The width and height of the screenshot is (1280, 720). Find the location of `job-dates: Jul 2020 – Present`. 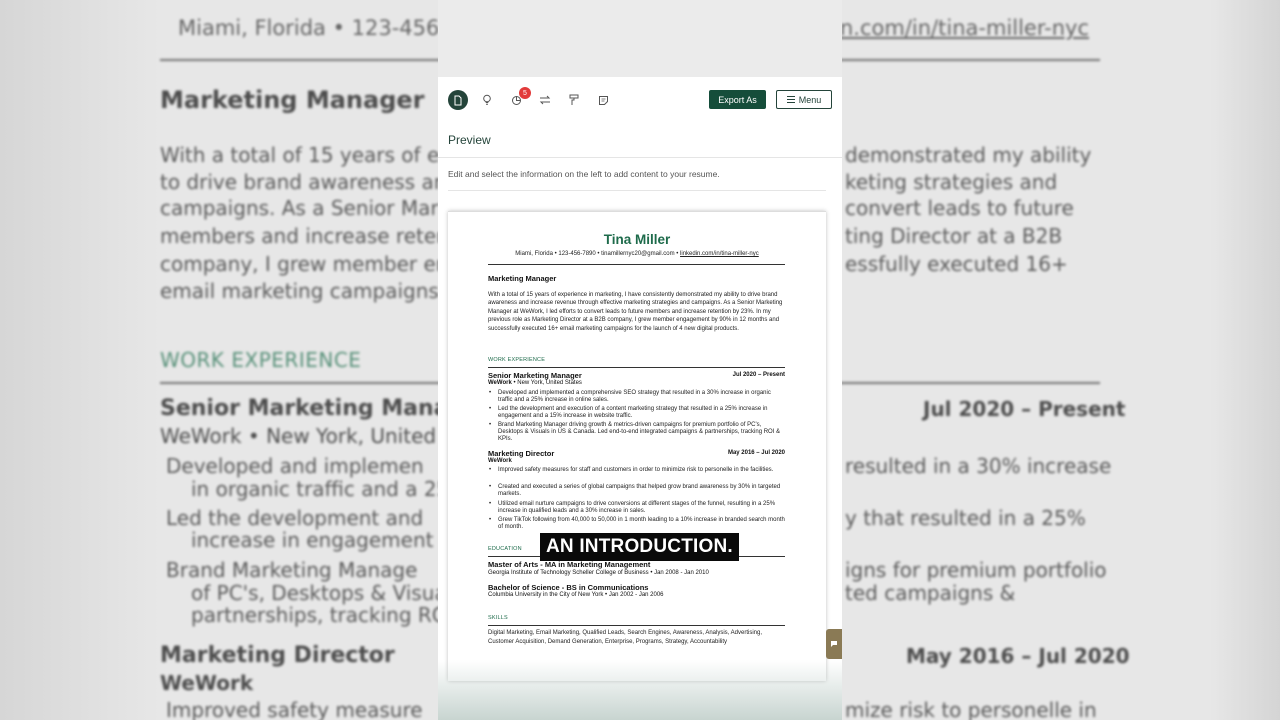

job-dates: Jul 2020 – Present is located at coordinates (758, 375).